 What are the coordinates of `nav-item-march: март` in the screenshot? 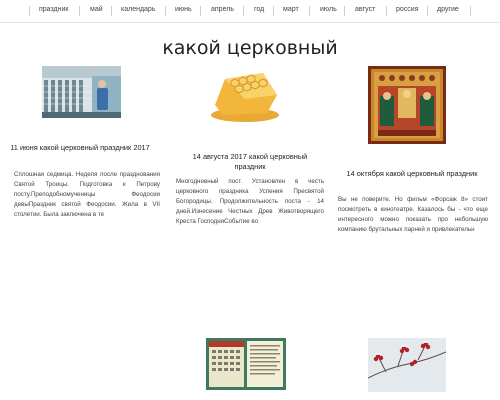 It's located at (291, 9).